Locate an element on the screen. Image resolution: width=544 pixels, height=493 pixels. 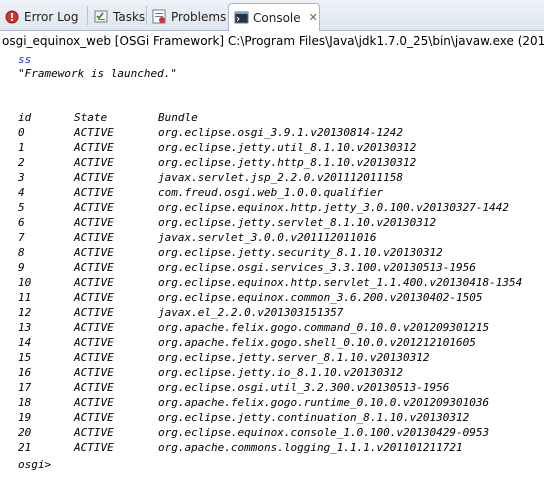
column-header-id: id is located at coordinates (25, 117).